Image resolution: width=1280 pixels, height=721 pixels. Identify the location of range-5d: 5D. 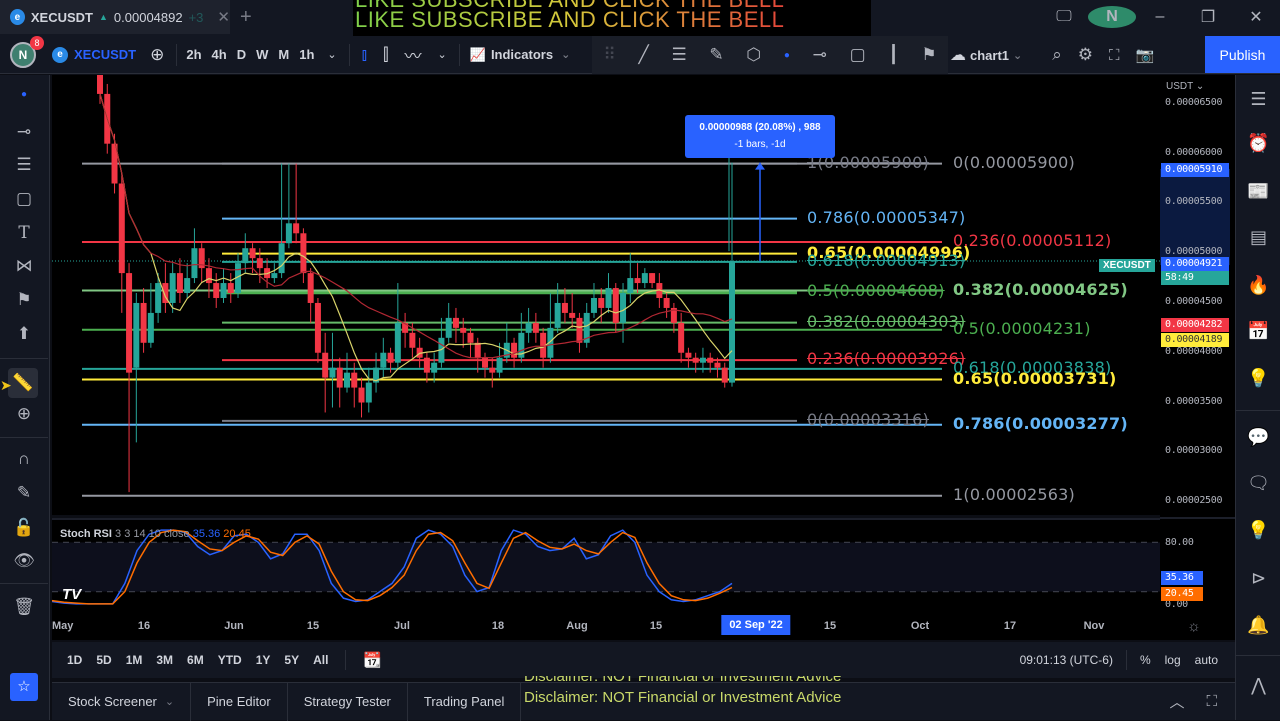
(103, 660).